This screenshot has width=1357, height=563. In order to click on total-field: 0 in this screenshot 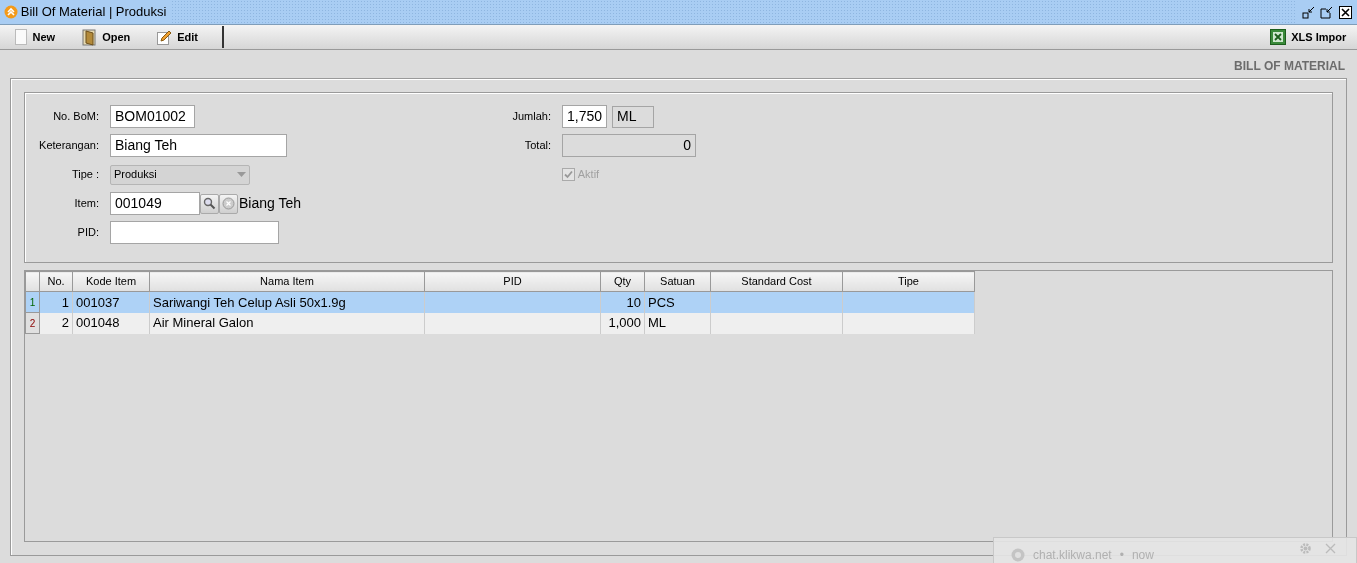, I will do `click(629, 145)`.